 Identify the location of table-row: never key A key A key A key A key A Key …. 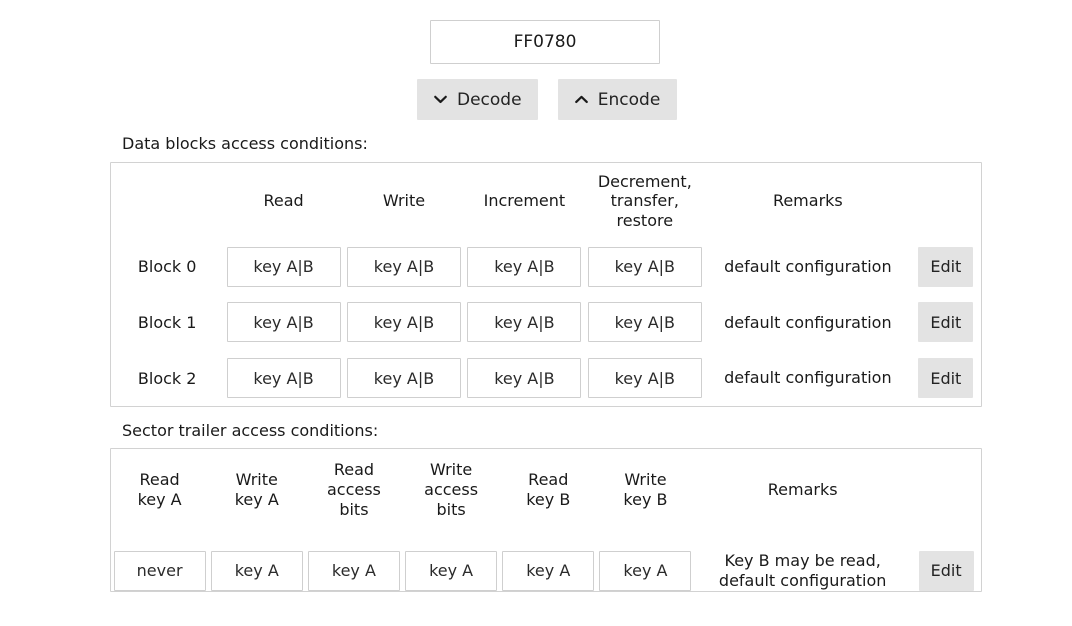
(546, 570).